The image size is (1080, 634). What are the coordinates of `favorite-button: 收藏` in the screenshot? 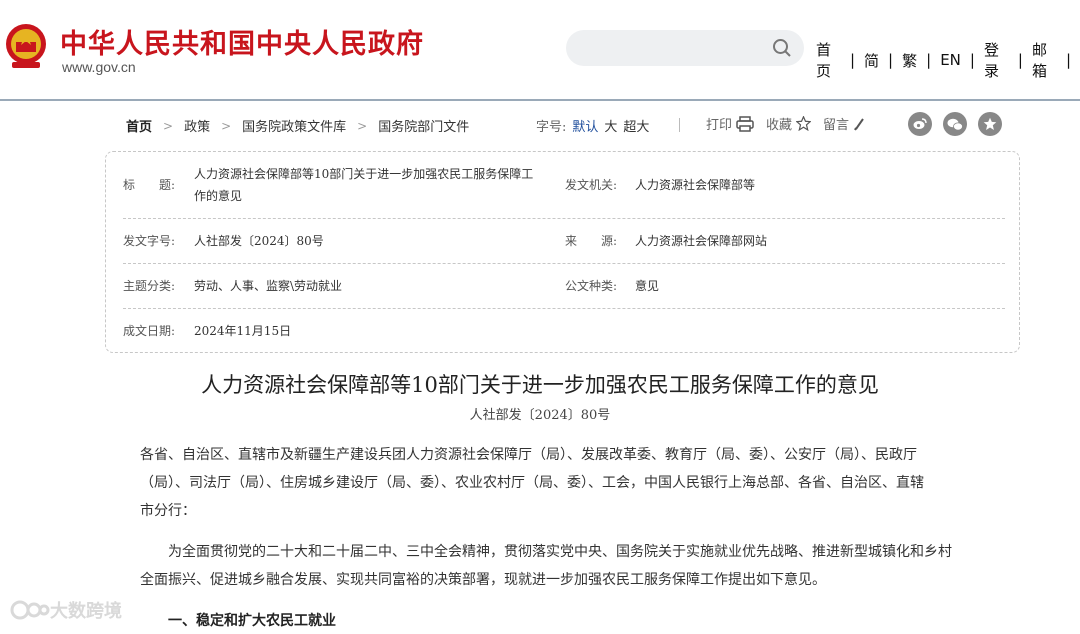 It's located at (789, 123).